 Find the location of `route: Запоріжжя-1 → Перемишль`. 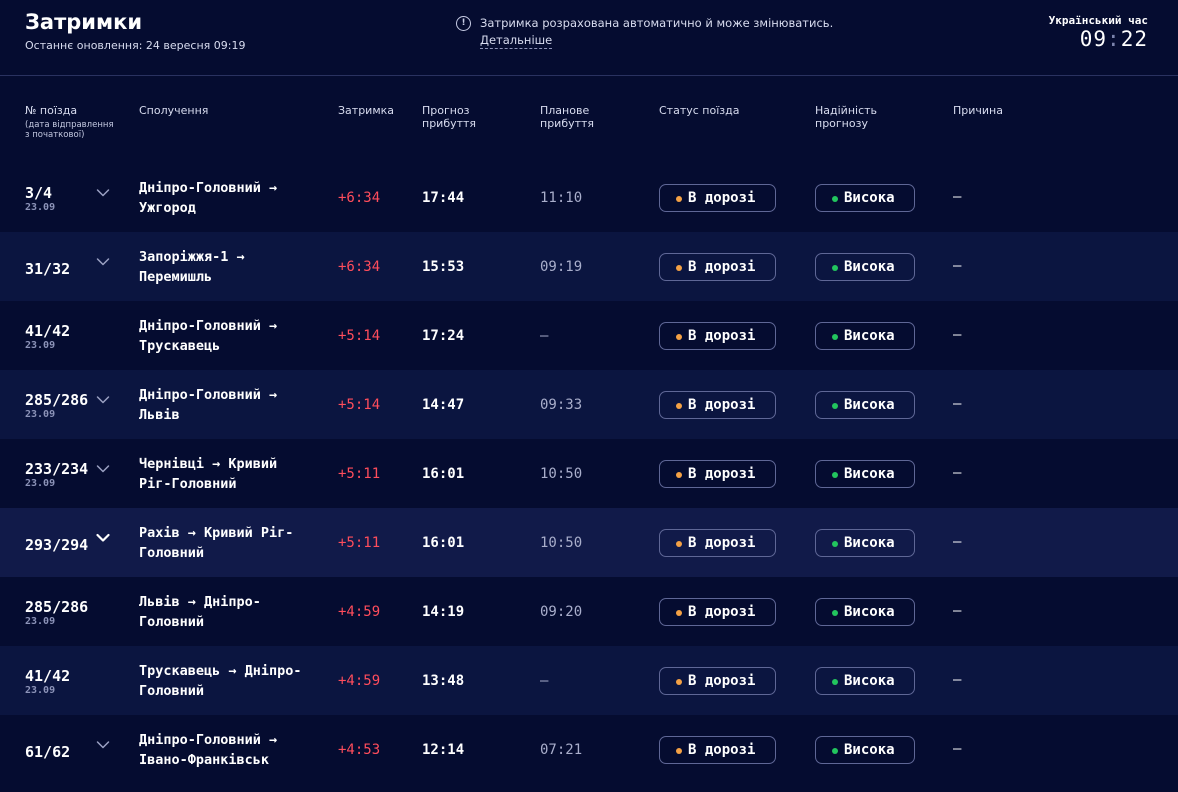

route: Запоріжжя-1 → Перемишль is located at coordinates (192, 267).